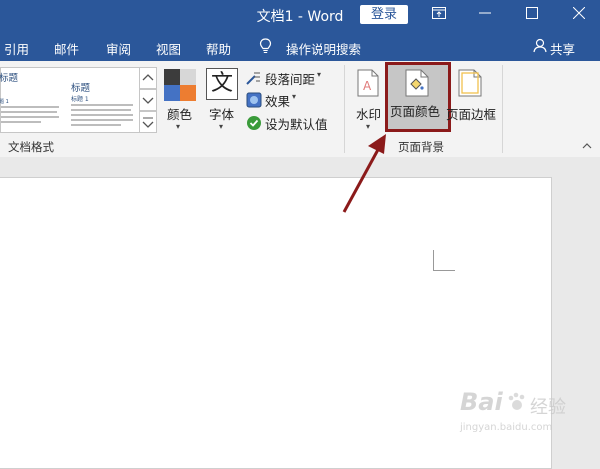 Image resolution: width=600 pixels, height=469 pixels. What do you see at coordinates (421, 147) in the screenshot?
I see `page-background-group-label: 页面背景` at bounding box center [421, 147].